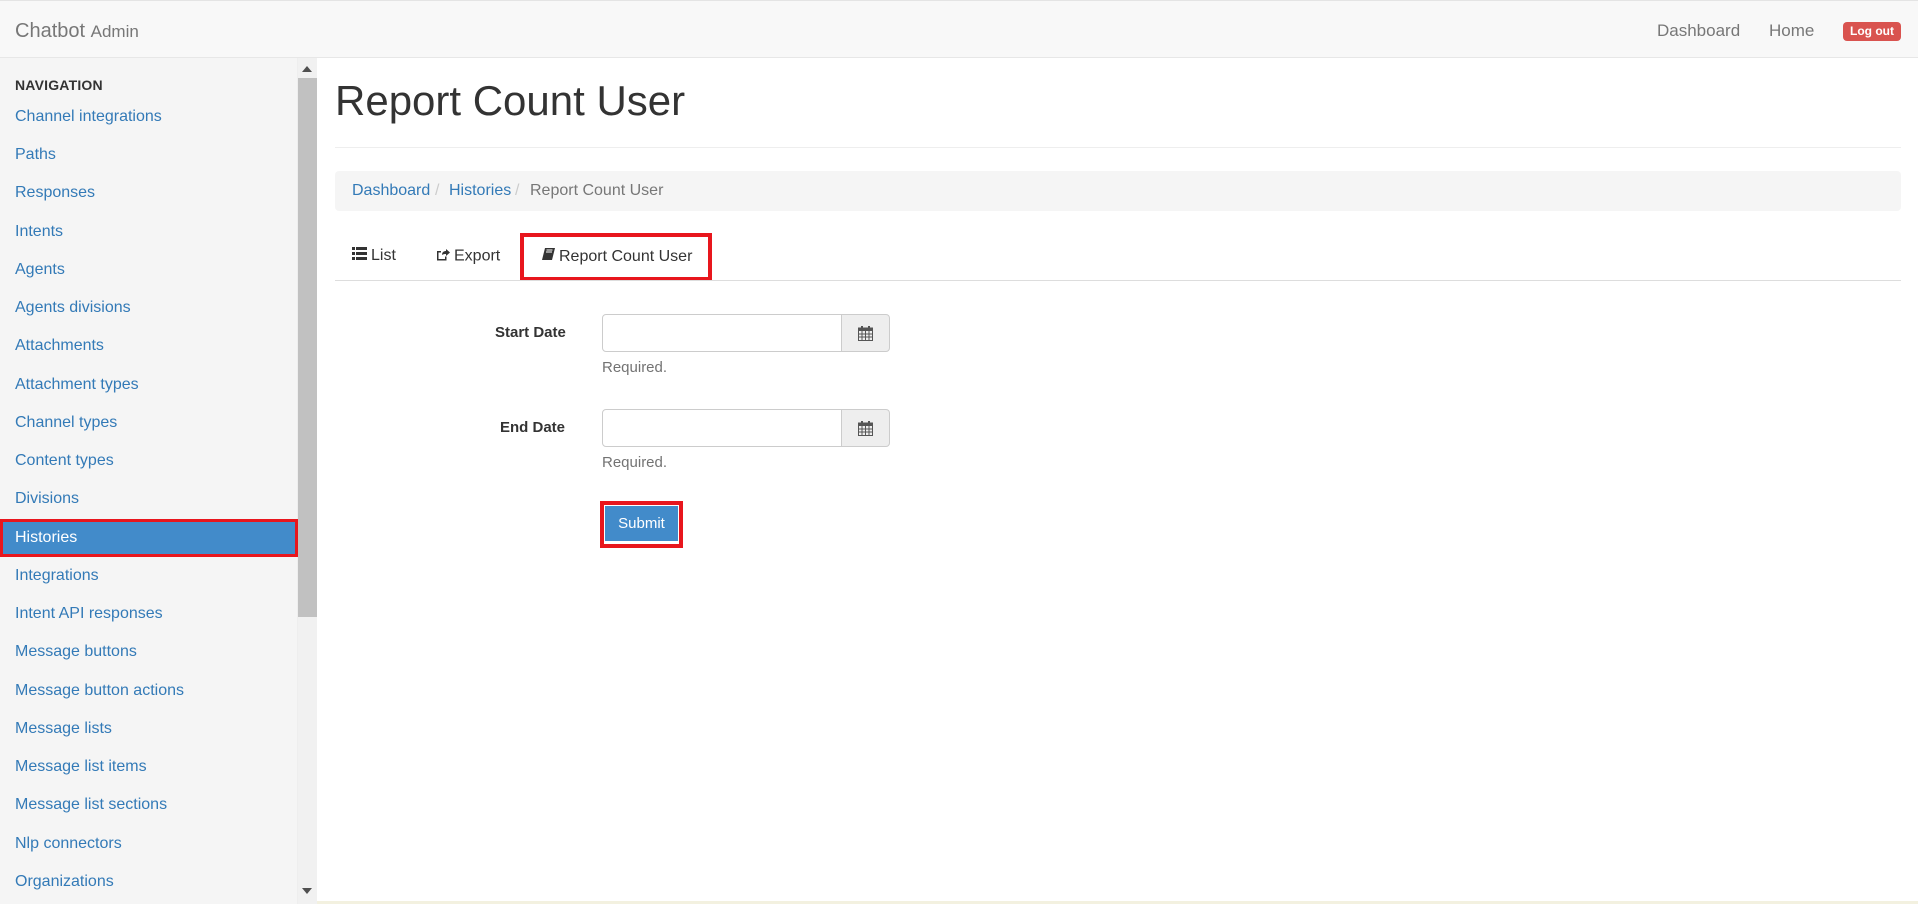 This screenshot has height=904, width=1918. What do you see at coordinates (149, 308) in the screenshot?
I see `sidebar-item-agents-divisions: Agents divisions` at bounding box center [149, 308].